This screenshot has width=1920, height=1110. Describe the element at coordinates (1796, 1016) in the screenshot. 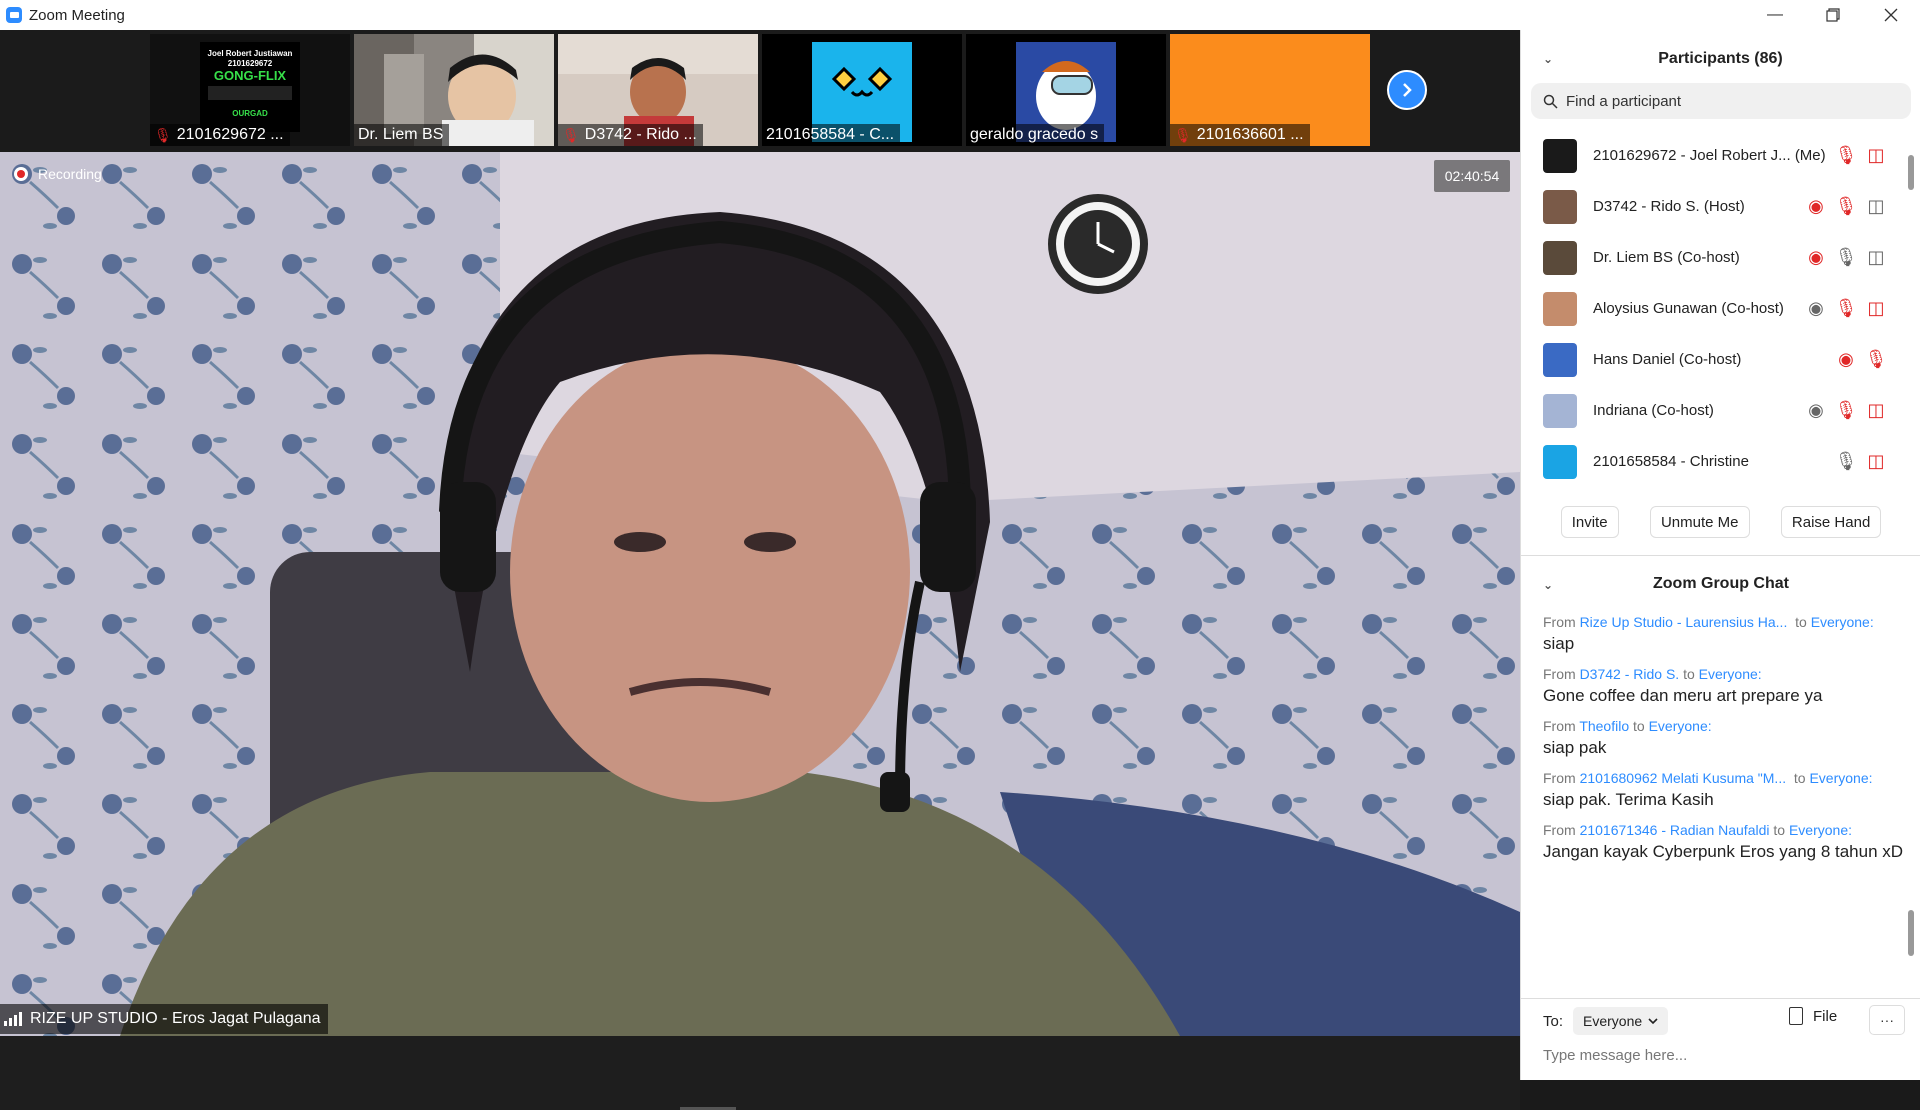

I see `file-icon` at that location.